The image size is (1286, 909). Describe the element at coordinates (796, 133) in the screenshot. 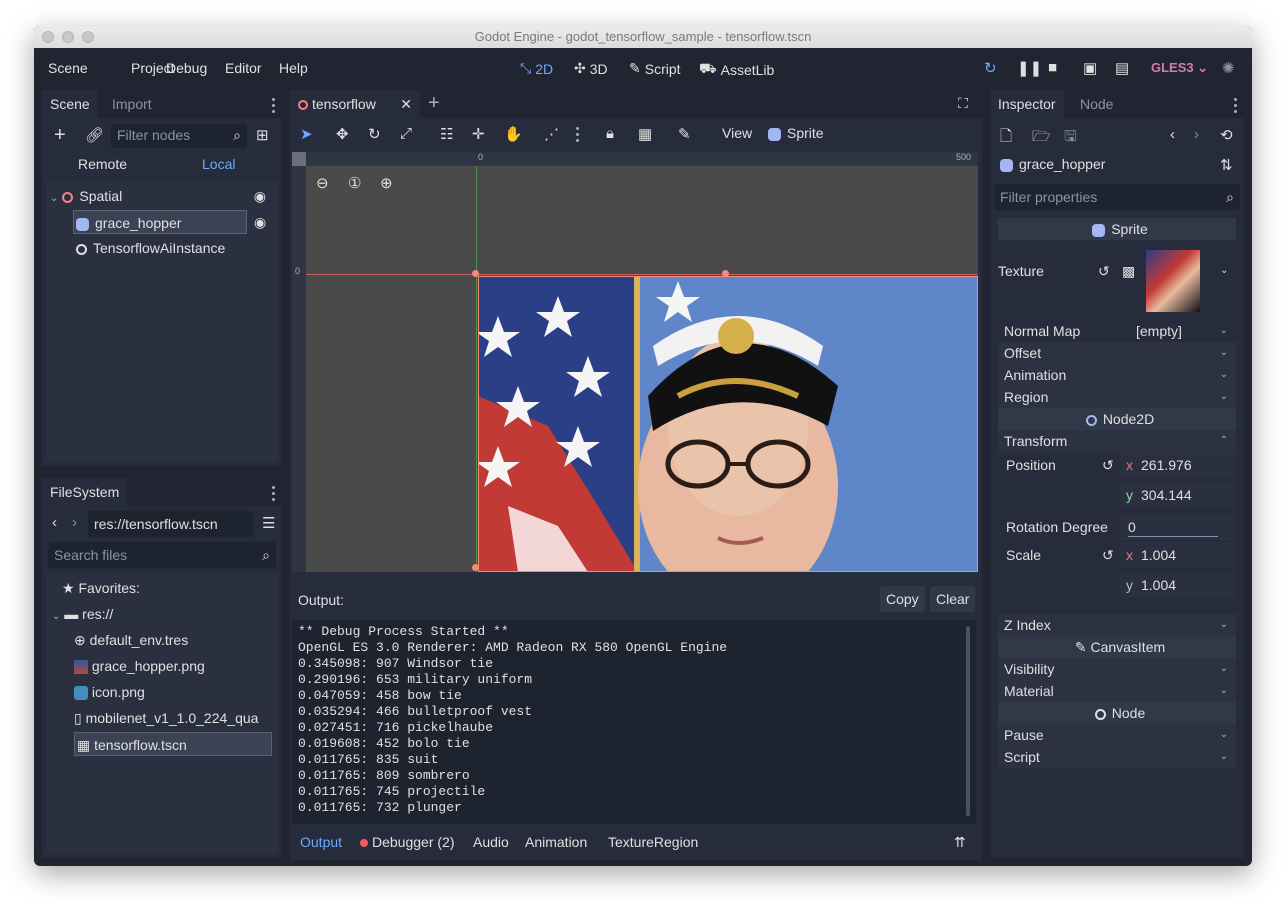

I see `sprite-menu: Sprite` at that location.